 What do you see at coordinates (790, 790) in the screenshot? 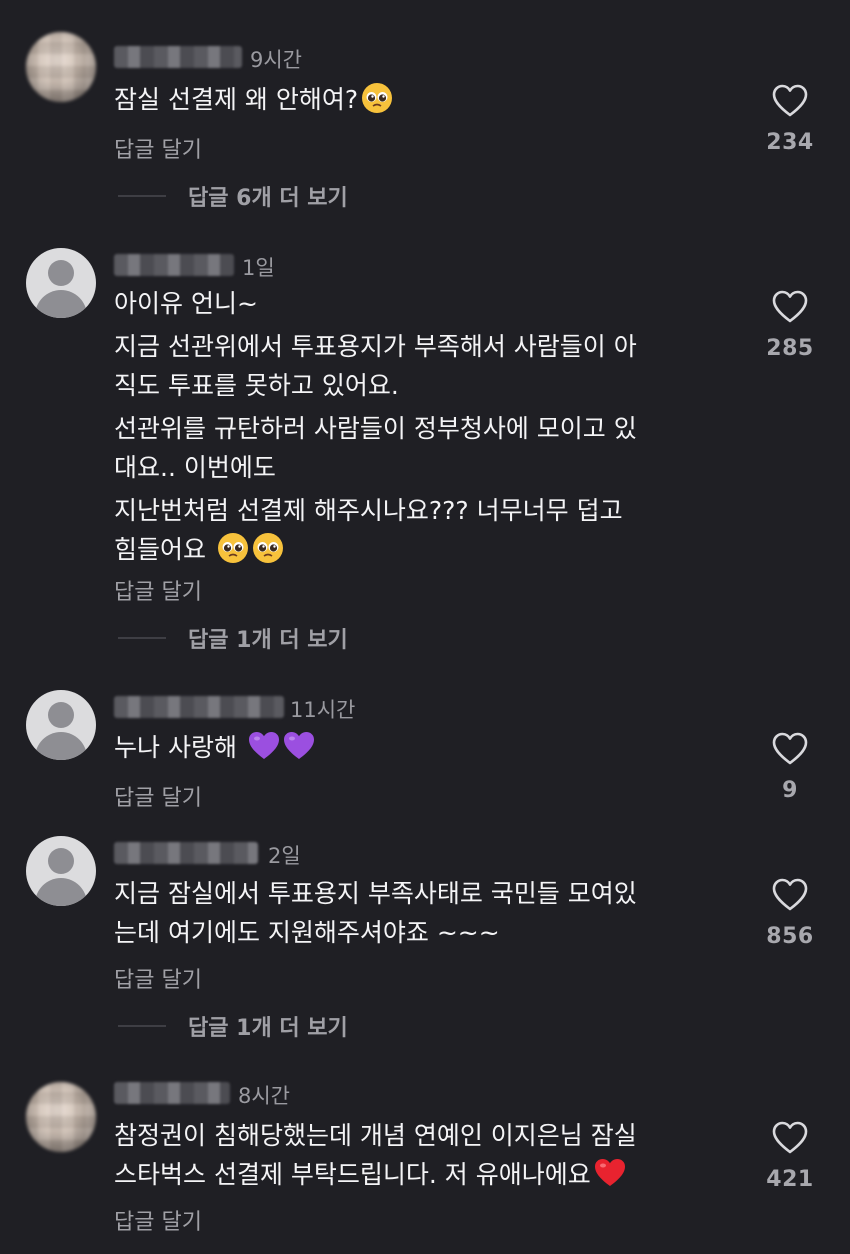
I see `like-count: 9` at bounding box center [790, 790].